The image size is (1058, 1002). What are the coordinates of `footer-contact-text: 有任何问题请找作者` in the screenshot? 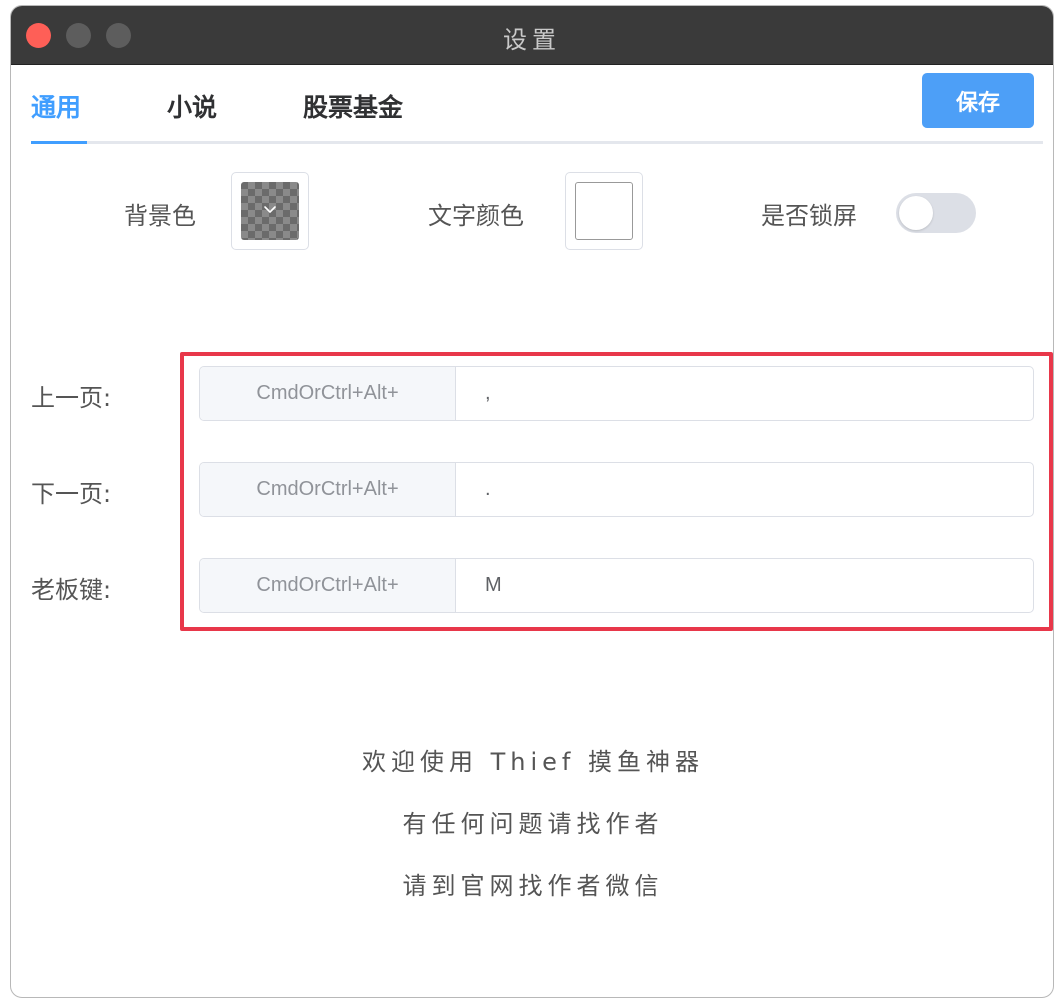 It's located at (533, 824).